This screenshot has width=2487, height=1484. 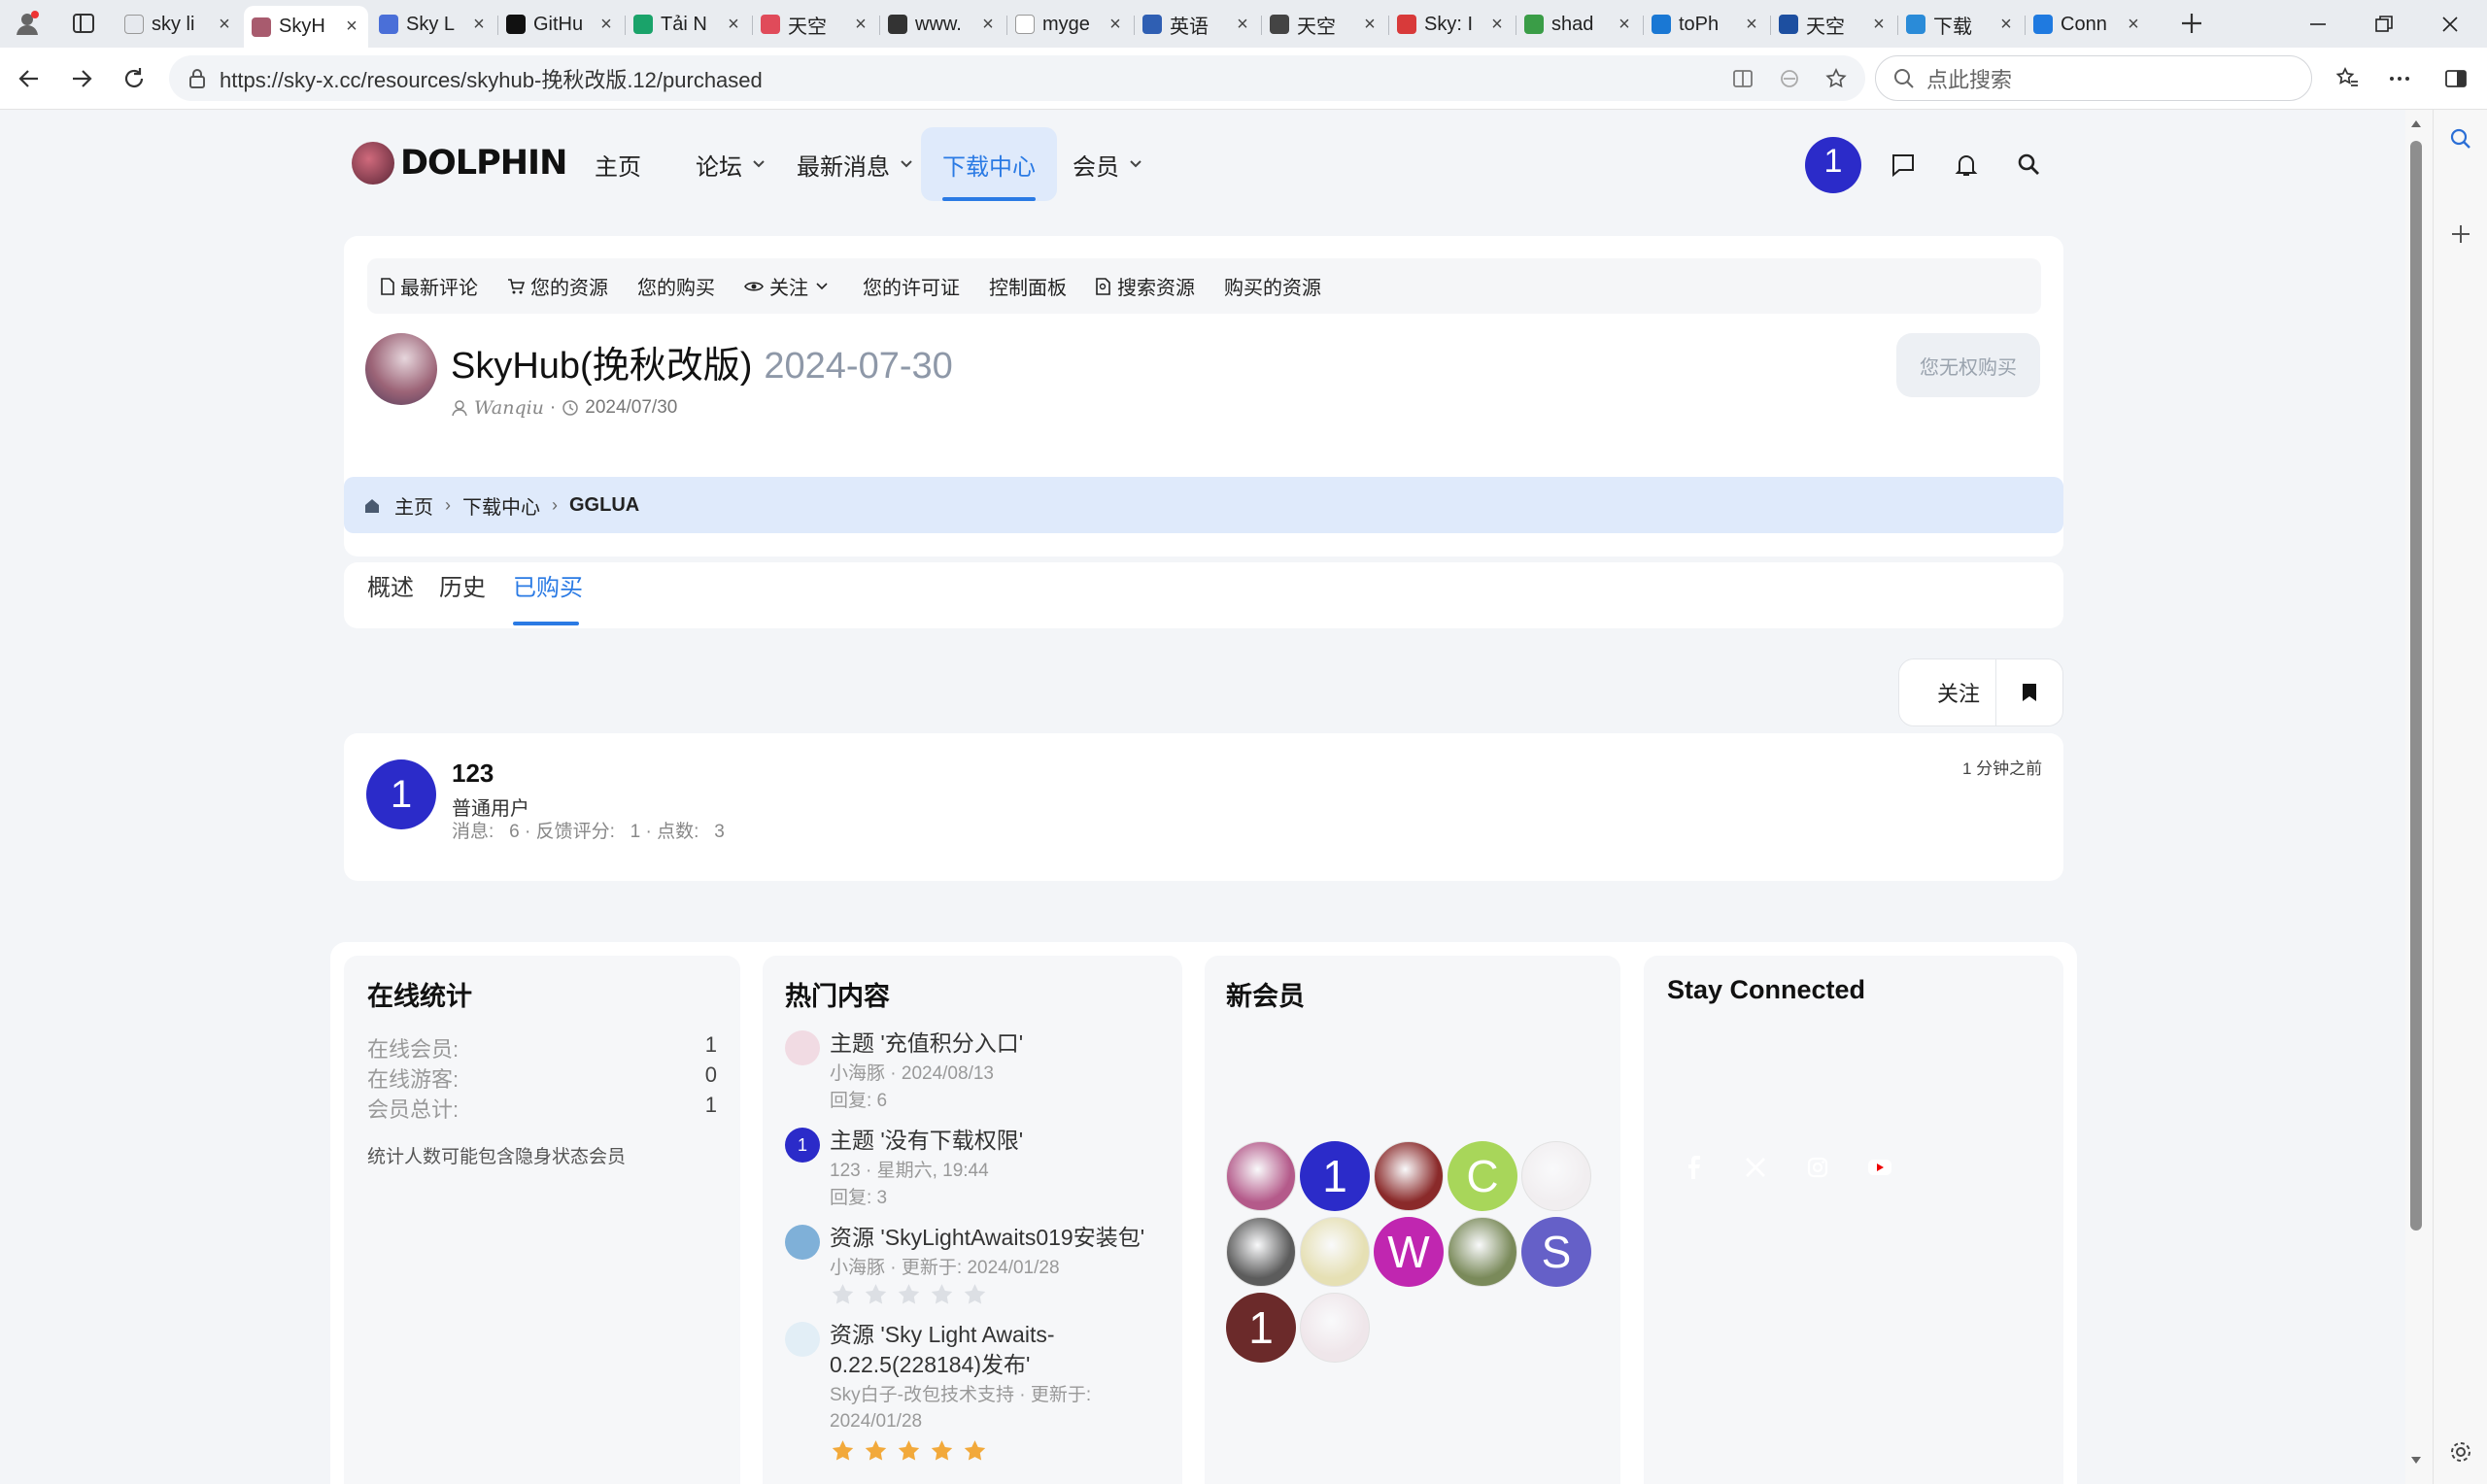 I want to click on immersive-reader-icon, so click(x=1742, y=78).